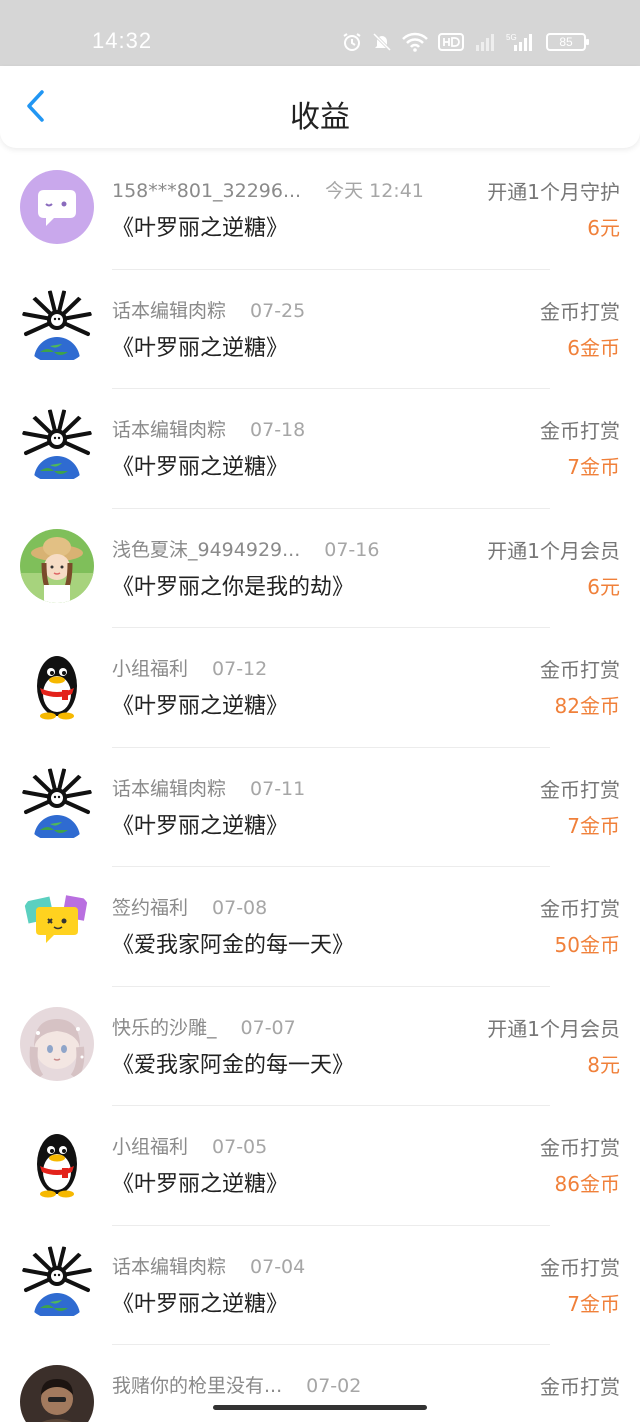 This screenshot has width=640, height=1422. I want to click on meta-line: 快乐的沙雕_ 07-07, so click(204, 1026).